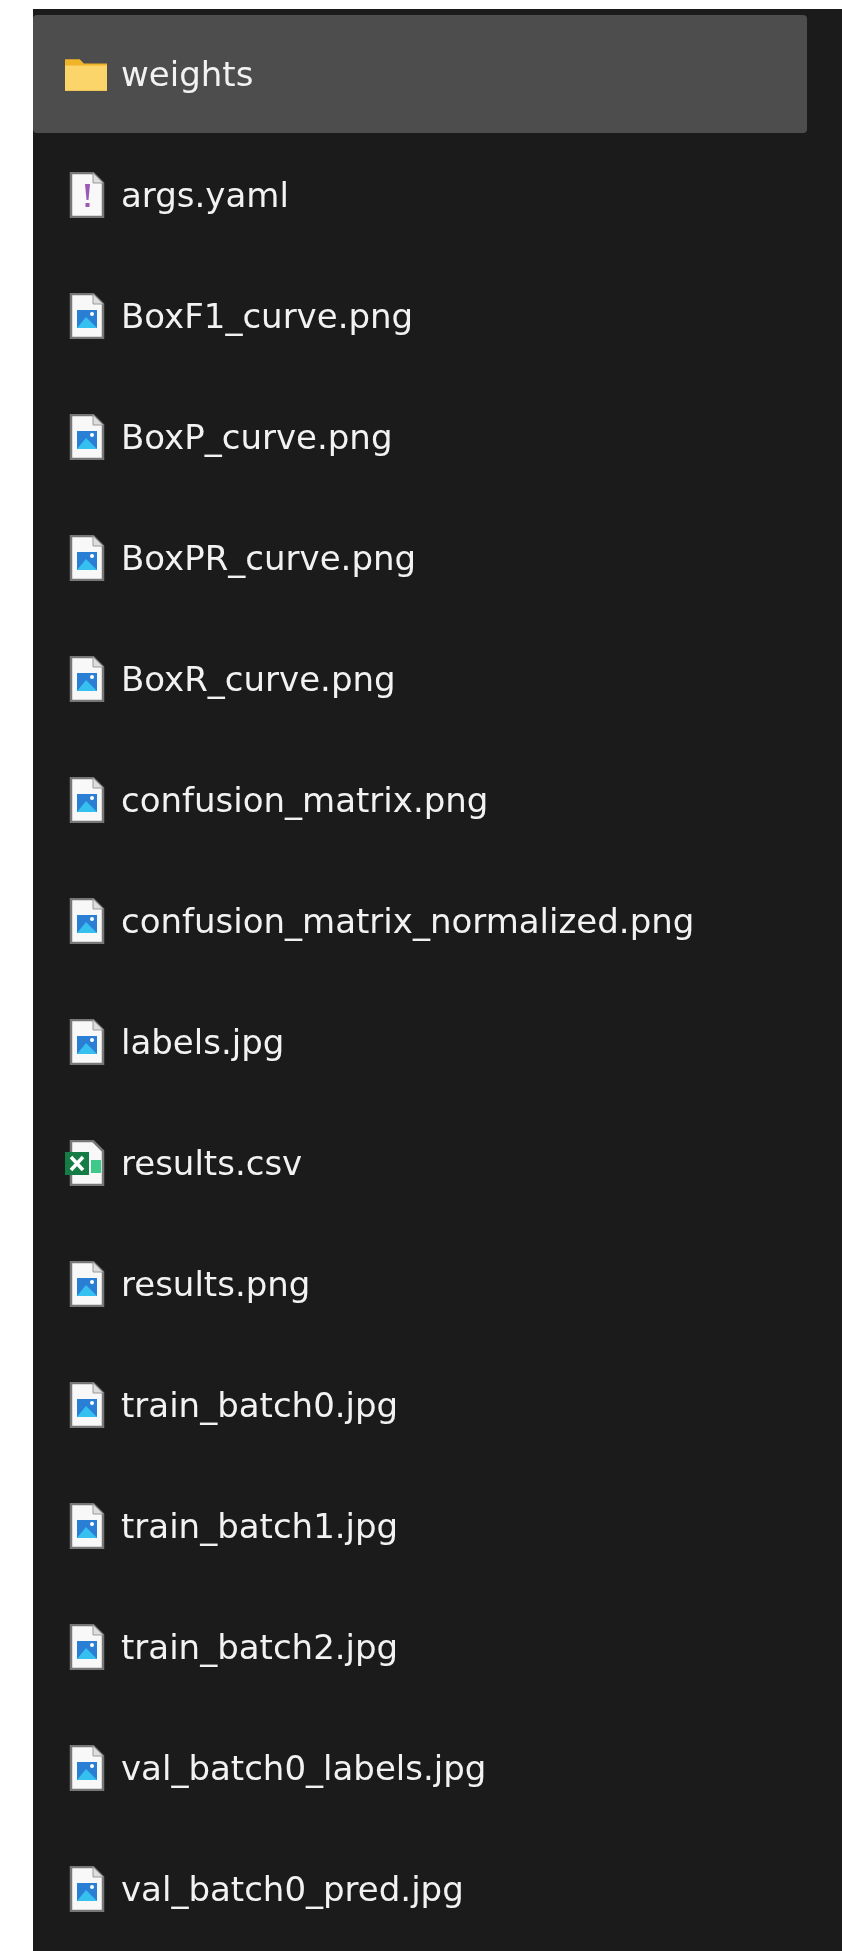 The image size is (842, 1951). Describe the element at coordinates (260, 1647) in the screenshot. I see `file-name: train_batch2.jpg` at that location.